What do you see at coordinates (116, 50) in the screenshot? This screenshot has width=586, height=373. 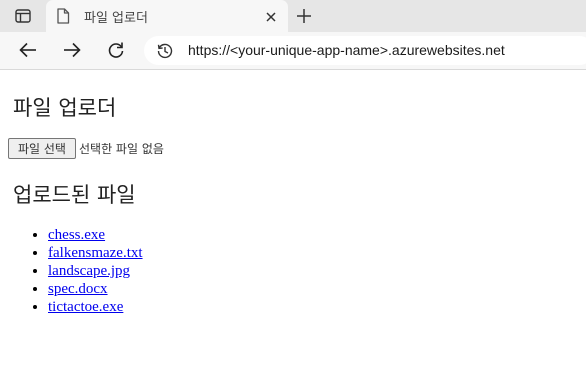 I see `refresh-icon` at bounding box center [116, 50].